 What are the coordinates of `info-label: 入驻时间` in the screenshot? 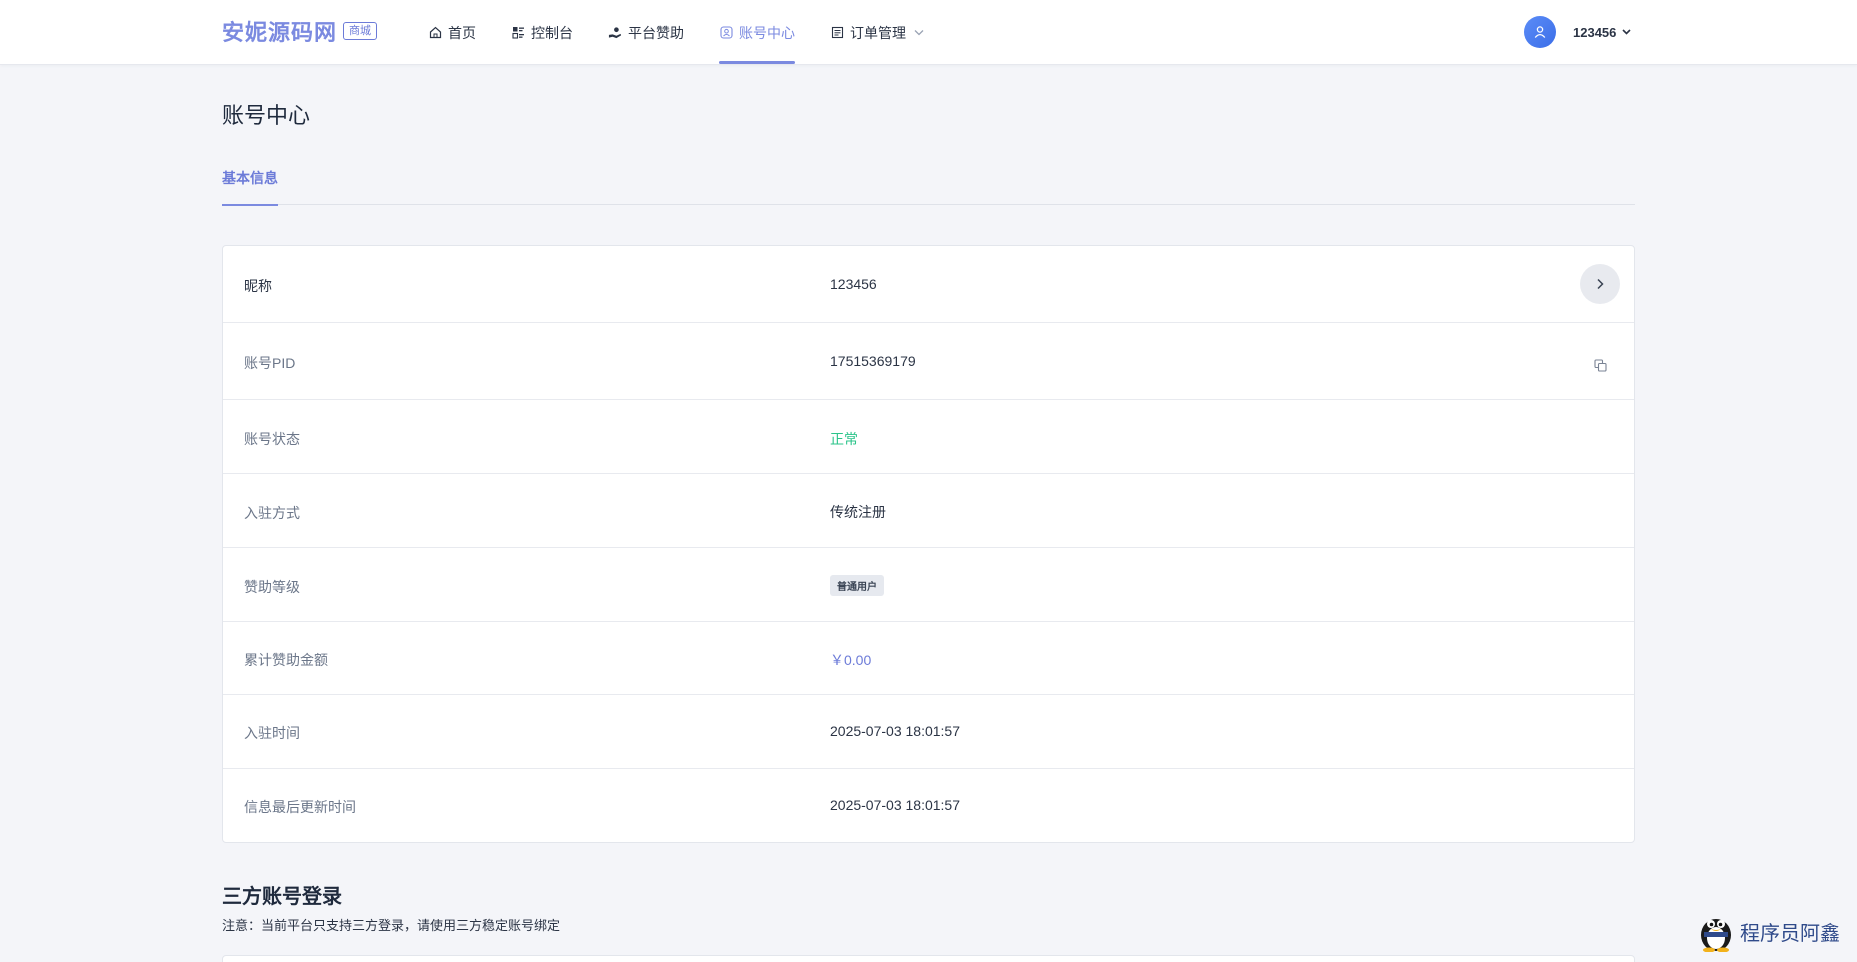 It's located at (272, 733).